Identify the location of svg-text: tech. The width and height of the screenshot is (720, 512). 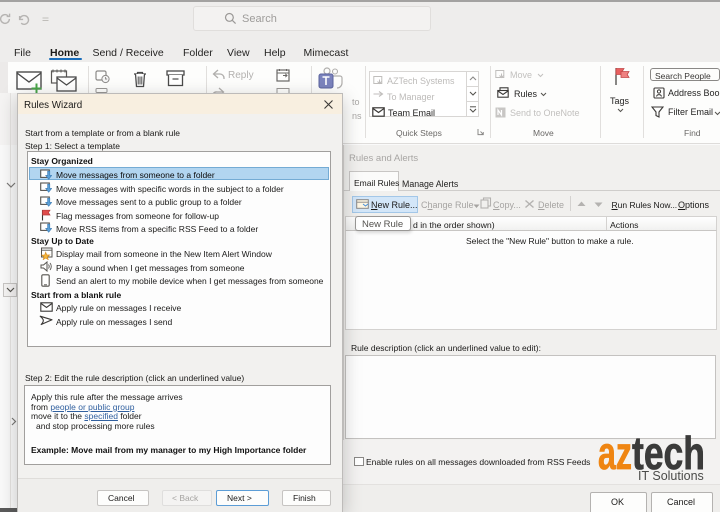
(668, 451).